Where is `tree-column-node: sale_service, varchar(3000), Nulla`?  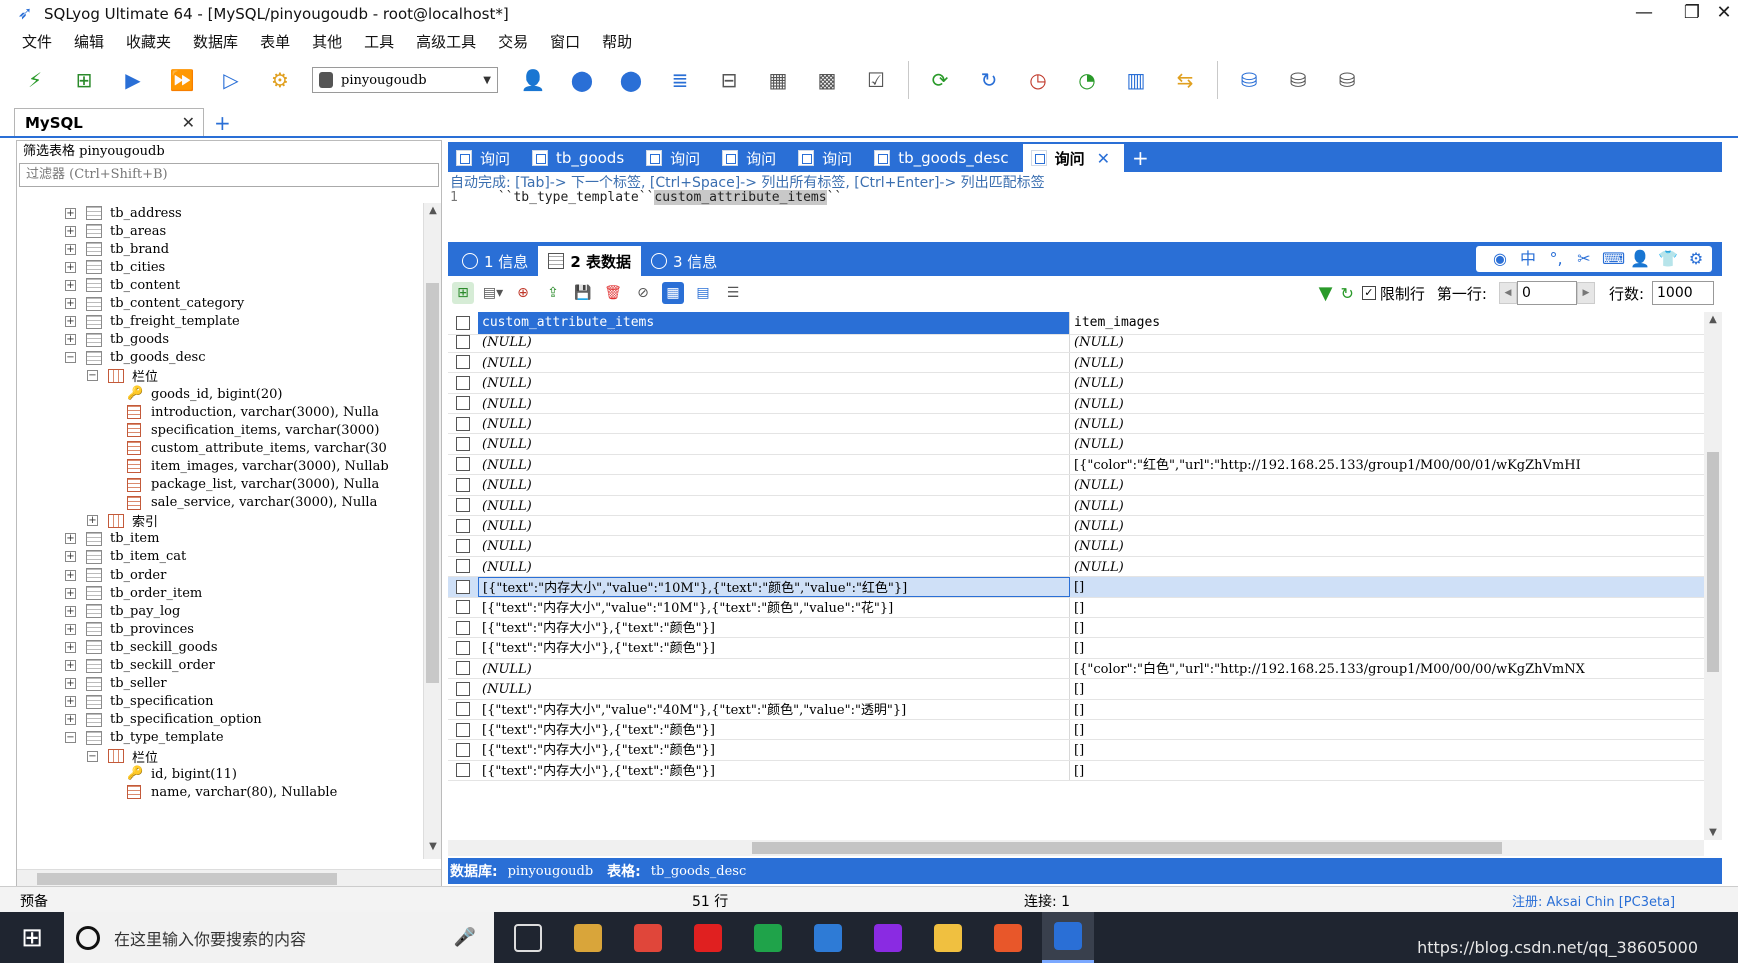 tree-column-node: sale_service, varchar(3000), Nulla is located at coordinates (252, 503).